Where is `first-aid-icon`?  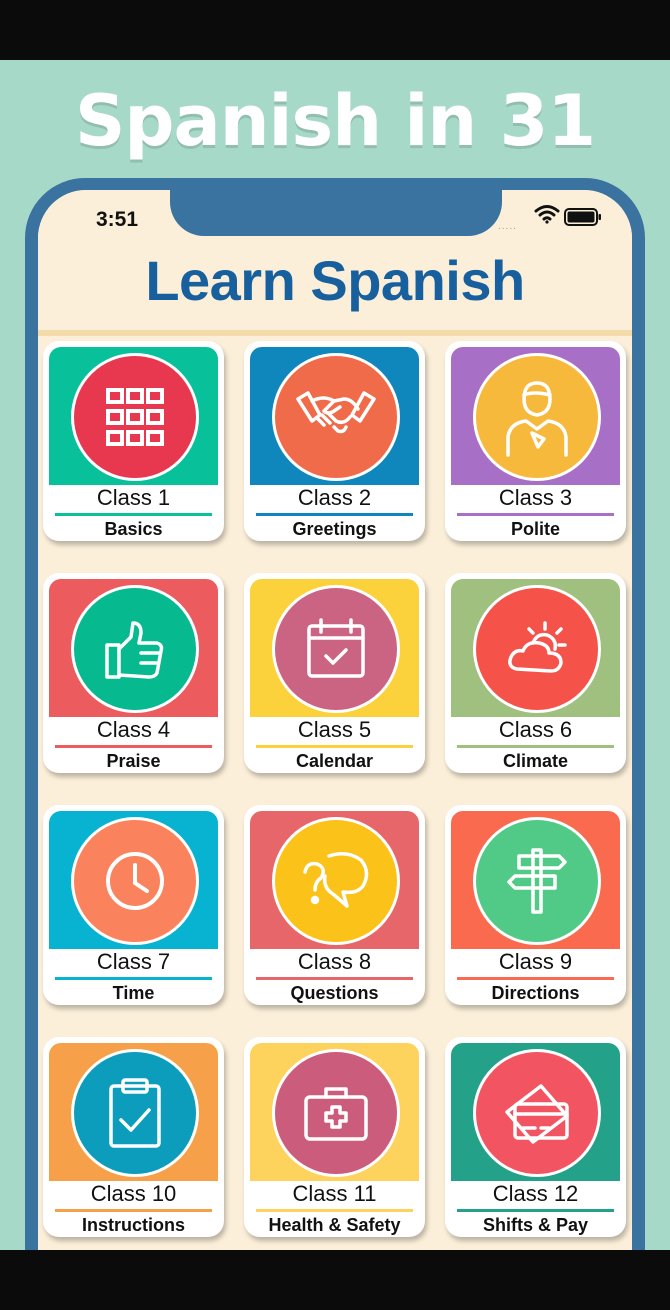
first-aid-icon is located at coordinates (336, 1113).